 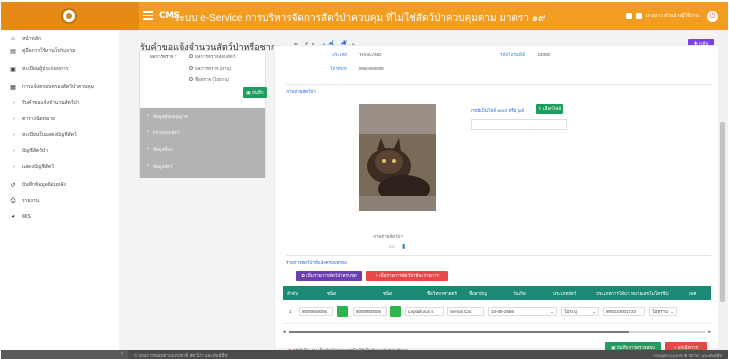 What do you see at coordinates (255, 92) in the screenshot?
I see `save-inspection-button: ▣ บันทึก` at bounding box center [255, 92].